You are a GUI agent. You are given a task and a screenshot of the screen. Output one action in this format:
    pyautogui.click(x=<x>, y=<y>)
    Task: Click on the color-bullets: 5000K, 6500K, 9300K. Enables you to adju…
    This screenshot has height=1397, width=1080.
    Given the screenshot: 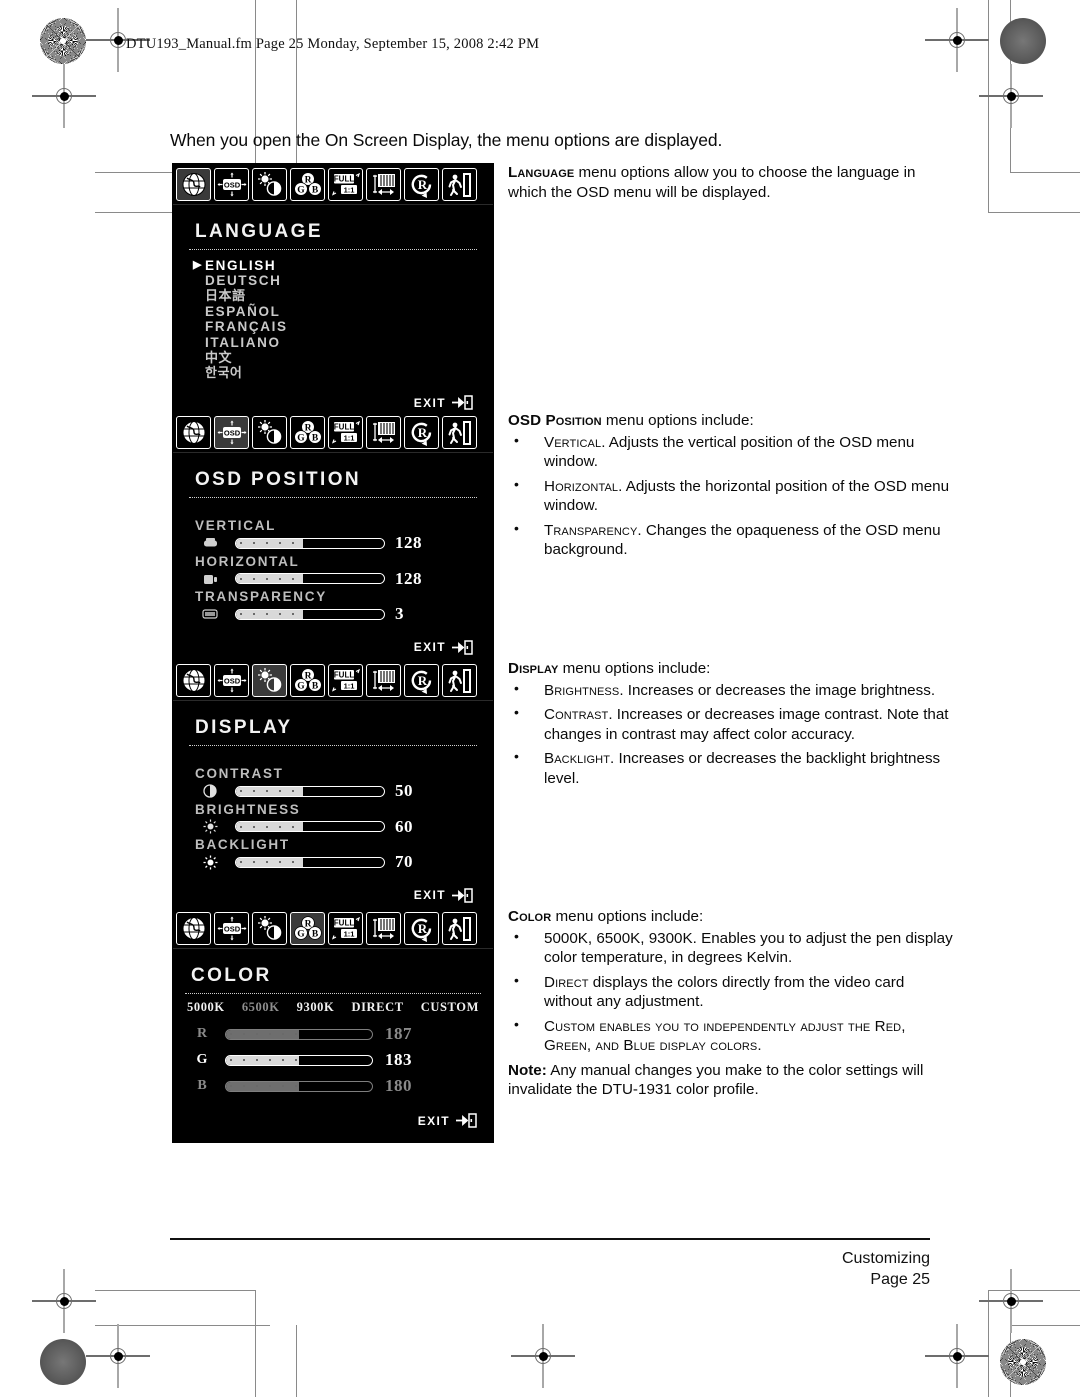 What is the action you would take?
    pyautogui.click(x=732, y=992)
    